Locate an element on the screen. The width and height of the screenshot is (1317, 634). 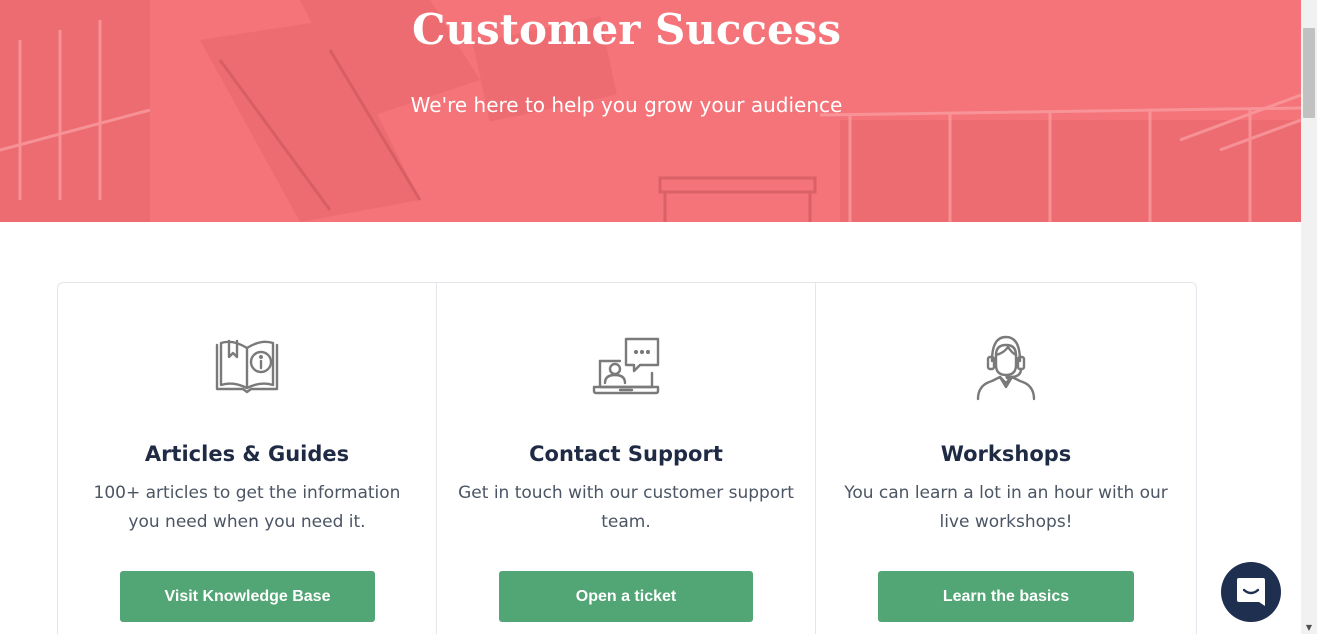
chat-launcher-button is located at coordinates (1251, 592).